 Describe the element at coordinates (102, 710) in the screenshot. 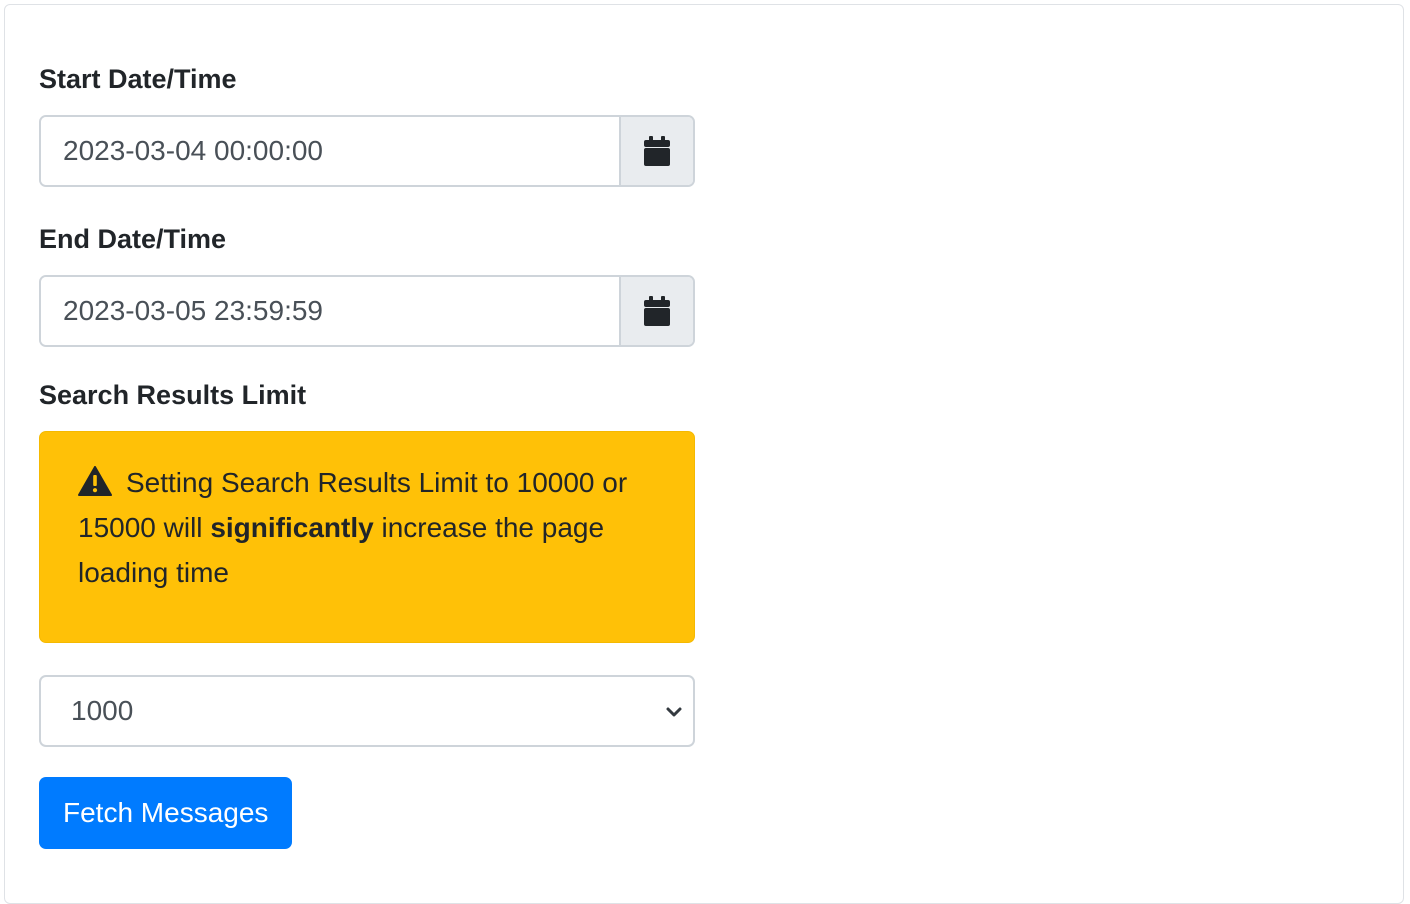

I see `search-limit-selected-value: 1000` at that location.